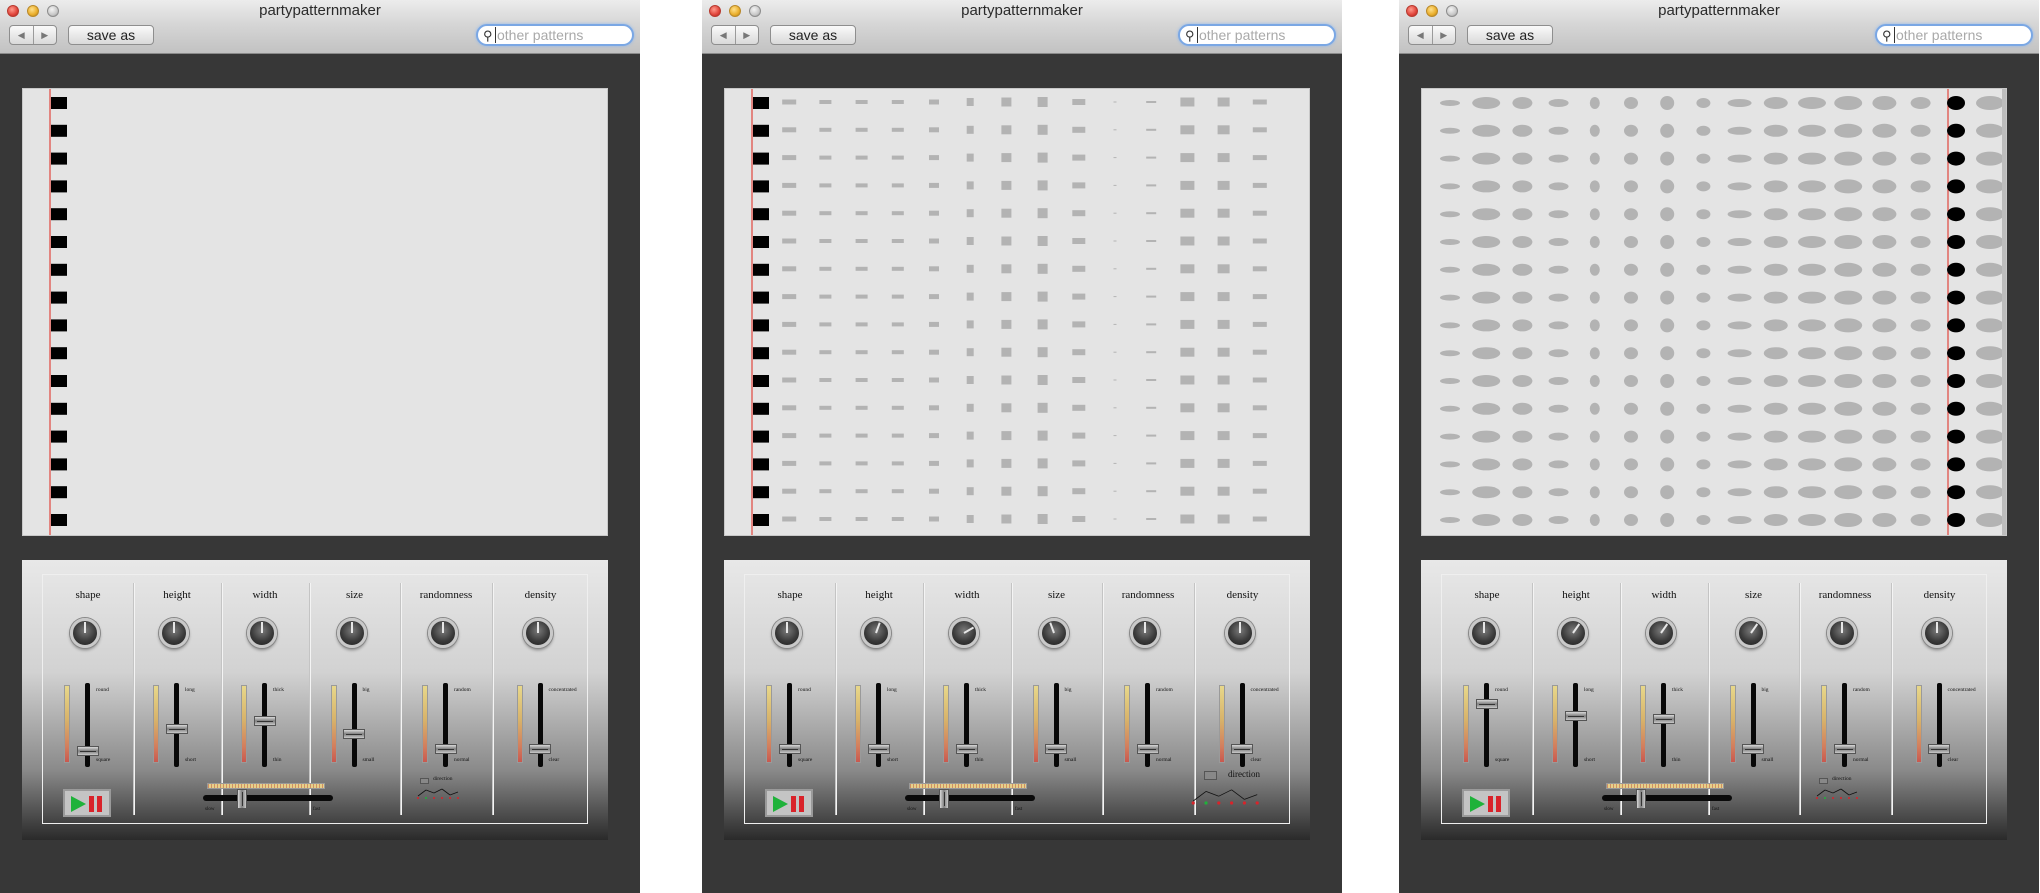 The width and height of the screenshot is (2040, 893). What do you see at coordinates (1861, 760) in the screenshot?
I see `slider-bottom-label: normal` at bounding box center [1861, 760].